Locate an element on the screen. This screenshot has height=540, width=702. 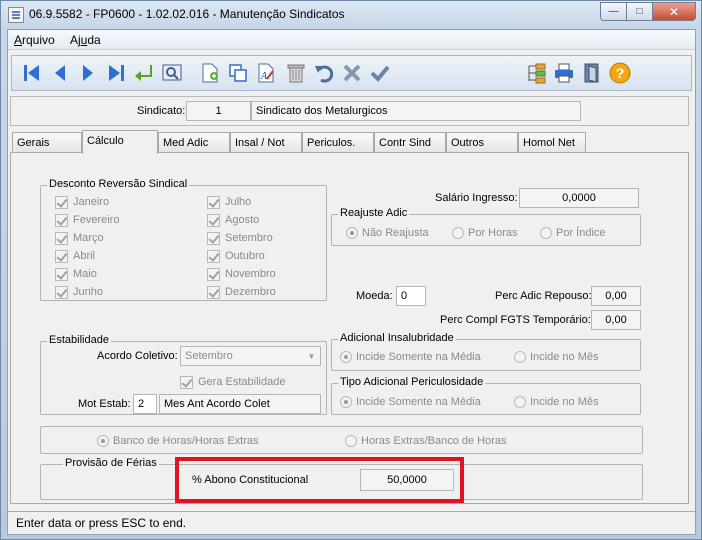
tab-calculo: Cálculo is located at coordinates (120, 142).